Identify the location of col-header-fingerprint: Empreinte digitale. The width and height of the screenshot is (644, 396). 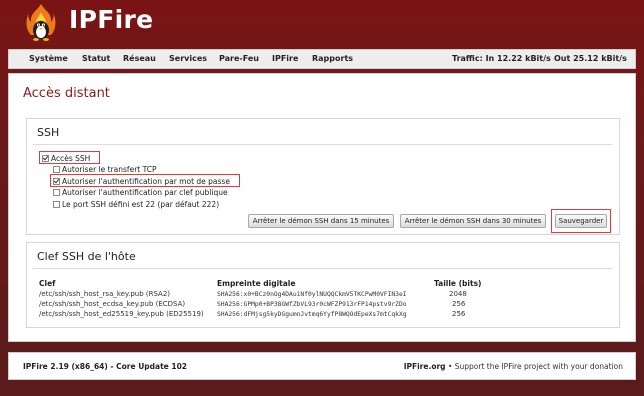
(256, 283).